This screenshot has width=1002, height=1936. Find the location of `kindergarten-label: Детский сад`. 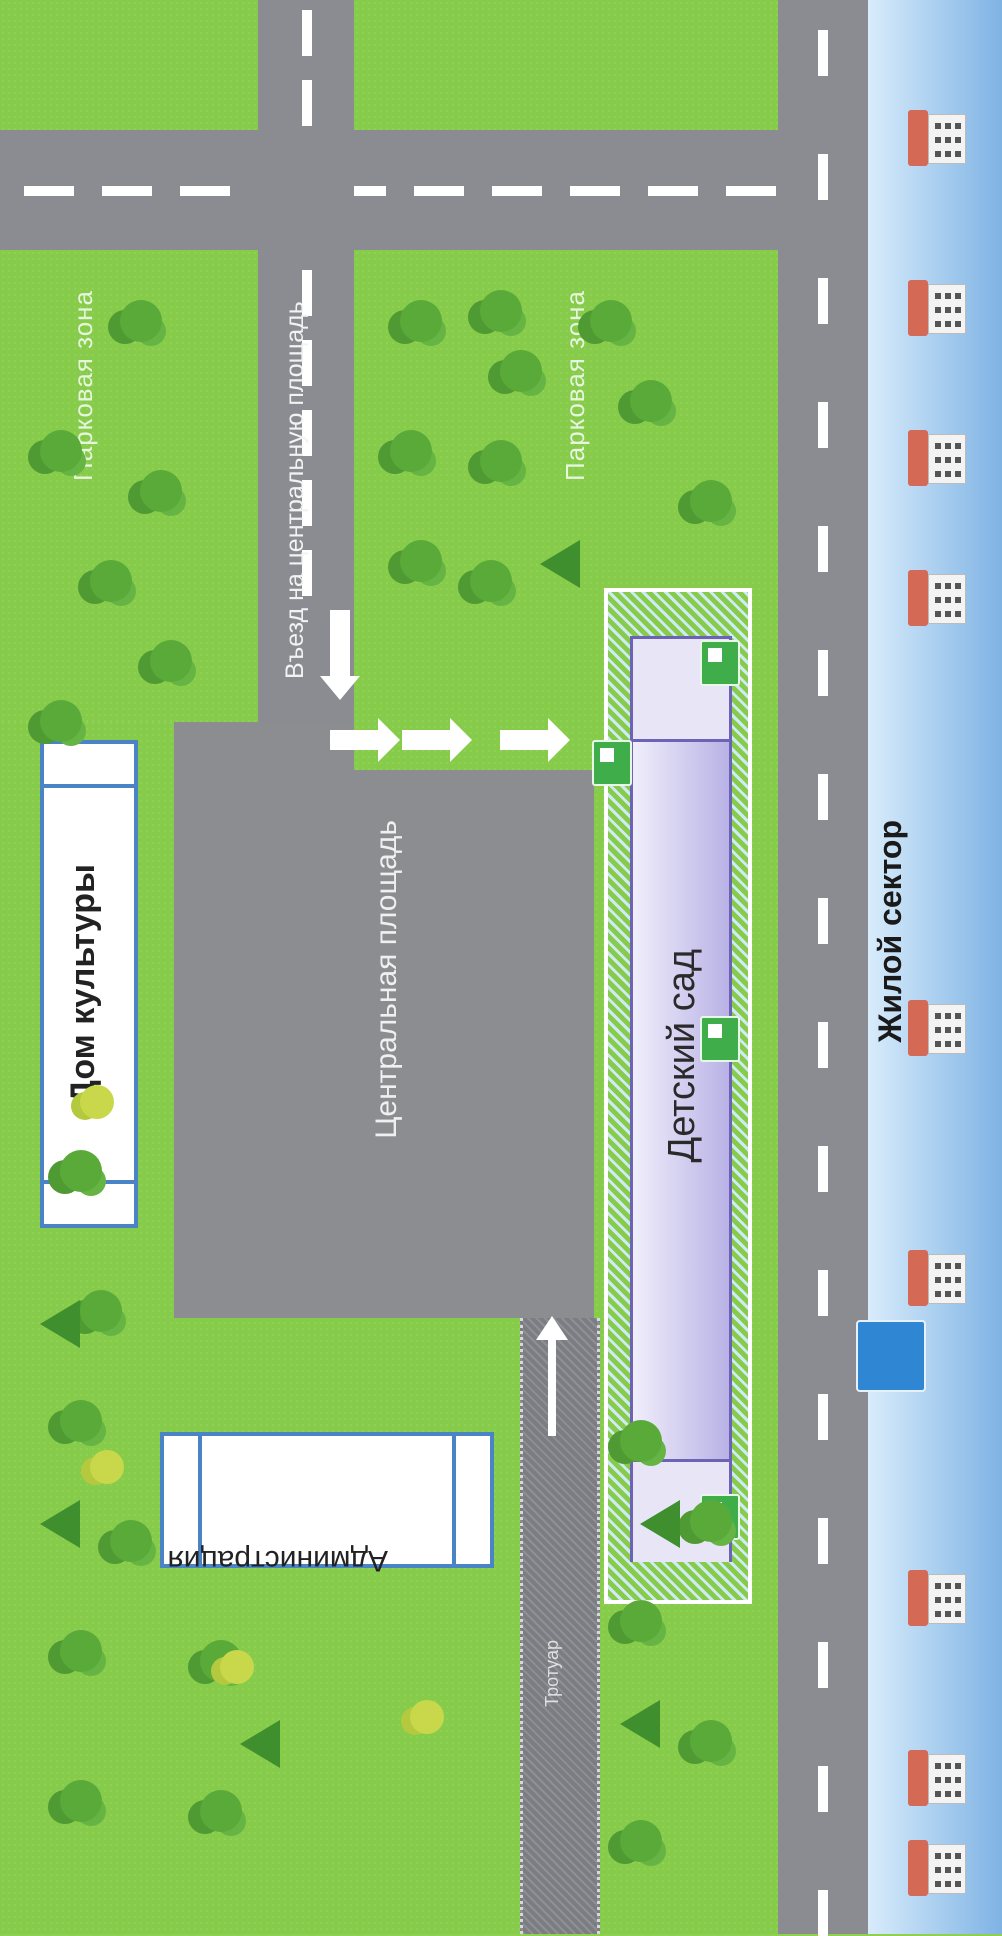

kindergarten-label: Детский сад is located at coordinates (682, 1056).